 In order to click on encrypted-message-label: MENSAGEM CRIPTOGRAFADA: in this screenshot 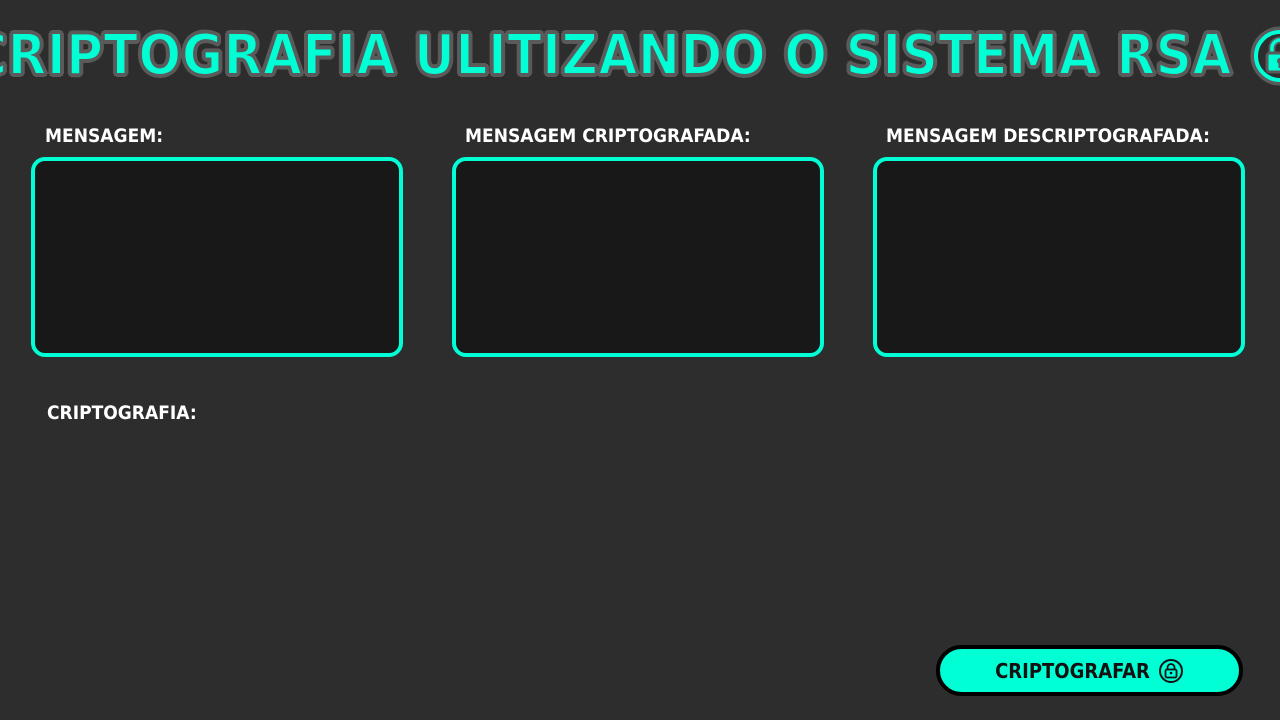, I will do `click(608, 136)`.